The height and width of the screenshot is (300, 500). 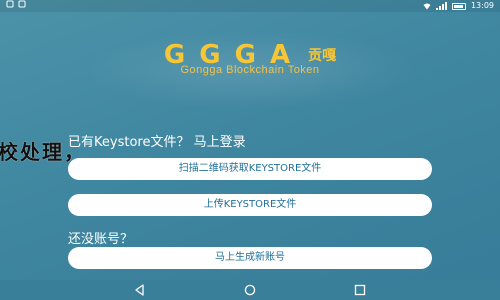 What do you see at coordinates (250, 169) in the screenshot?
I see `scan-qr-keystore-button: 扫描二维码获取KEYSTORE文件` at bounding box center [250, 169].